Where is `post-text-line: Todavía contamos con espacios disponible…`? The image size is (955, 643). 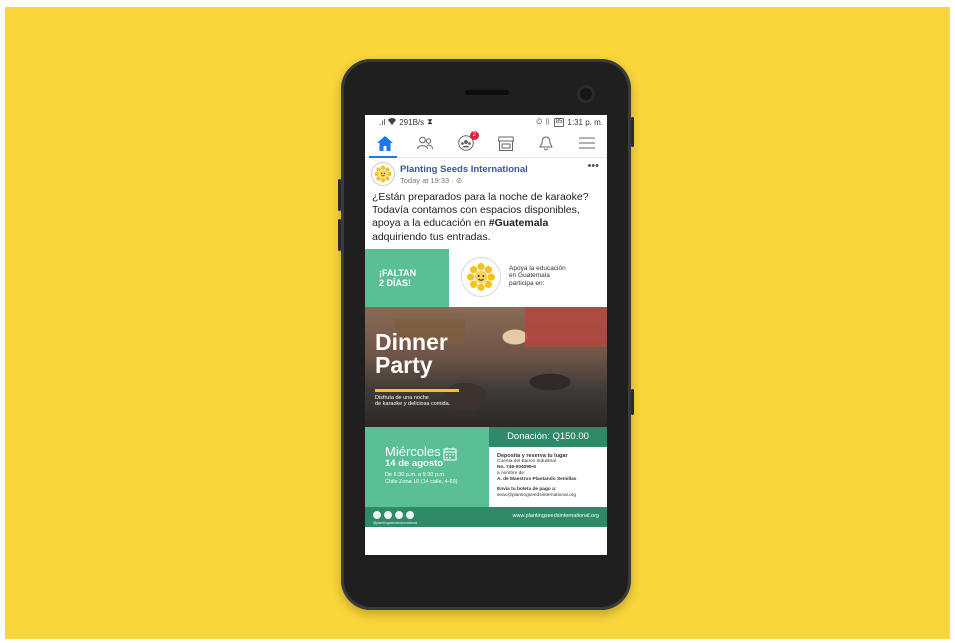
post-text-line: Todavía contamos con espacios disponible… is located at coordinates (476, 210).